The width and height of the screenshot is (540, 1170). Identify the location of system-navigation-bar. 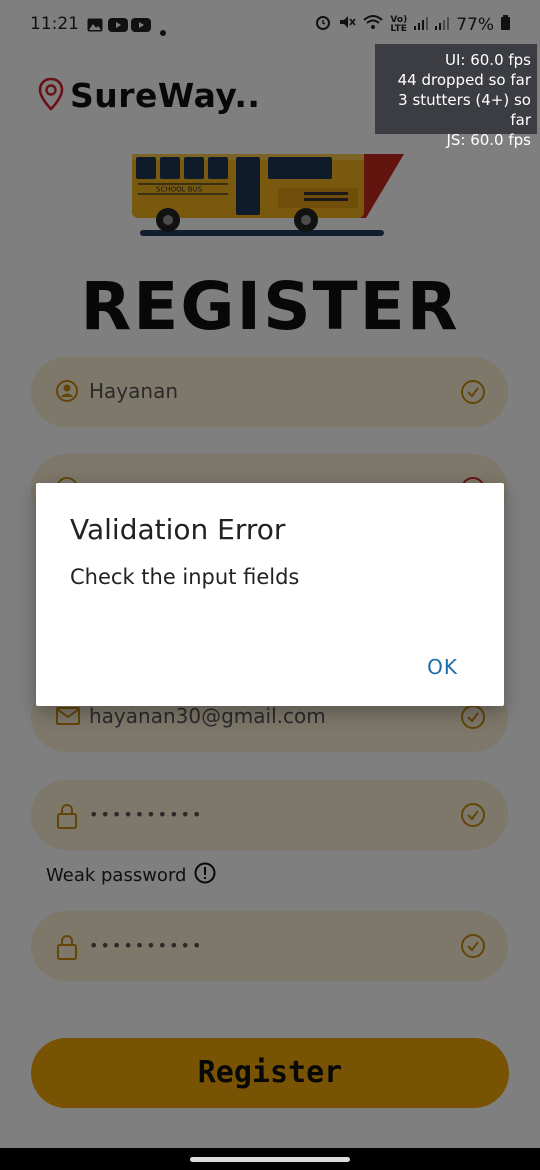
(270, 1159).